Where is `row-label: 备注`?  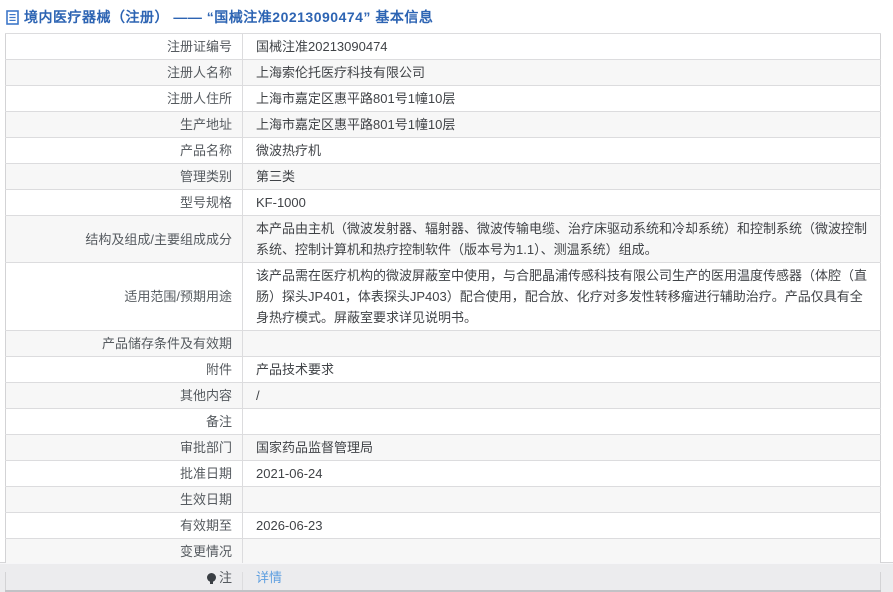
row-label: 备注 is located at coordinates (124, 421).